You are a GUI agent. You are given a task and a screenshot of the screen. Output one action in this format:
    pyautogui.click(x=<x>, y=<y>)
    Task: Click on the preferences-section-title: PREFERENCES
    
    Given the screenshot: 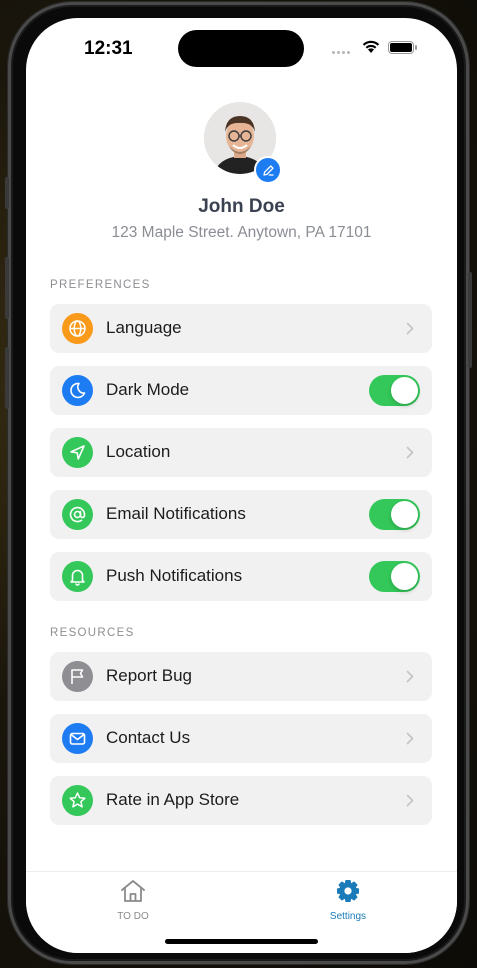 What is the action you would take?
    pyautogui.click(x=100, y=285)
    